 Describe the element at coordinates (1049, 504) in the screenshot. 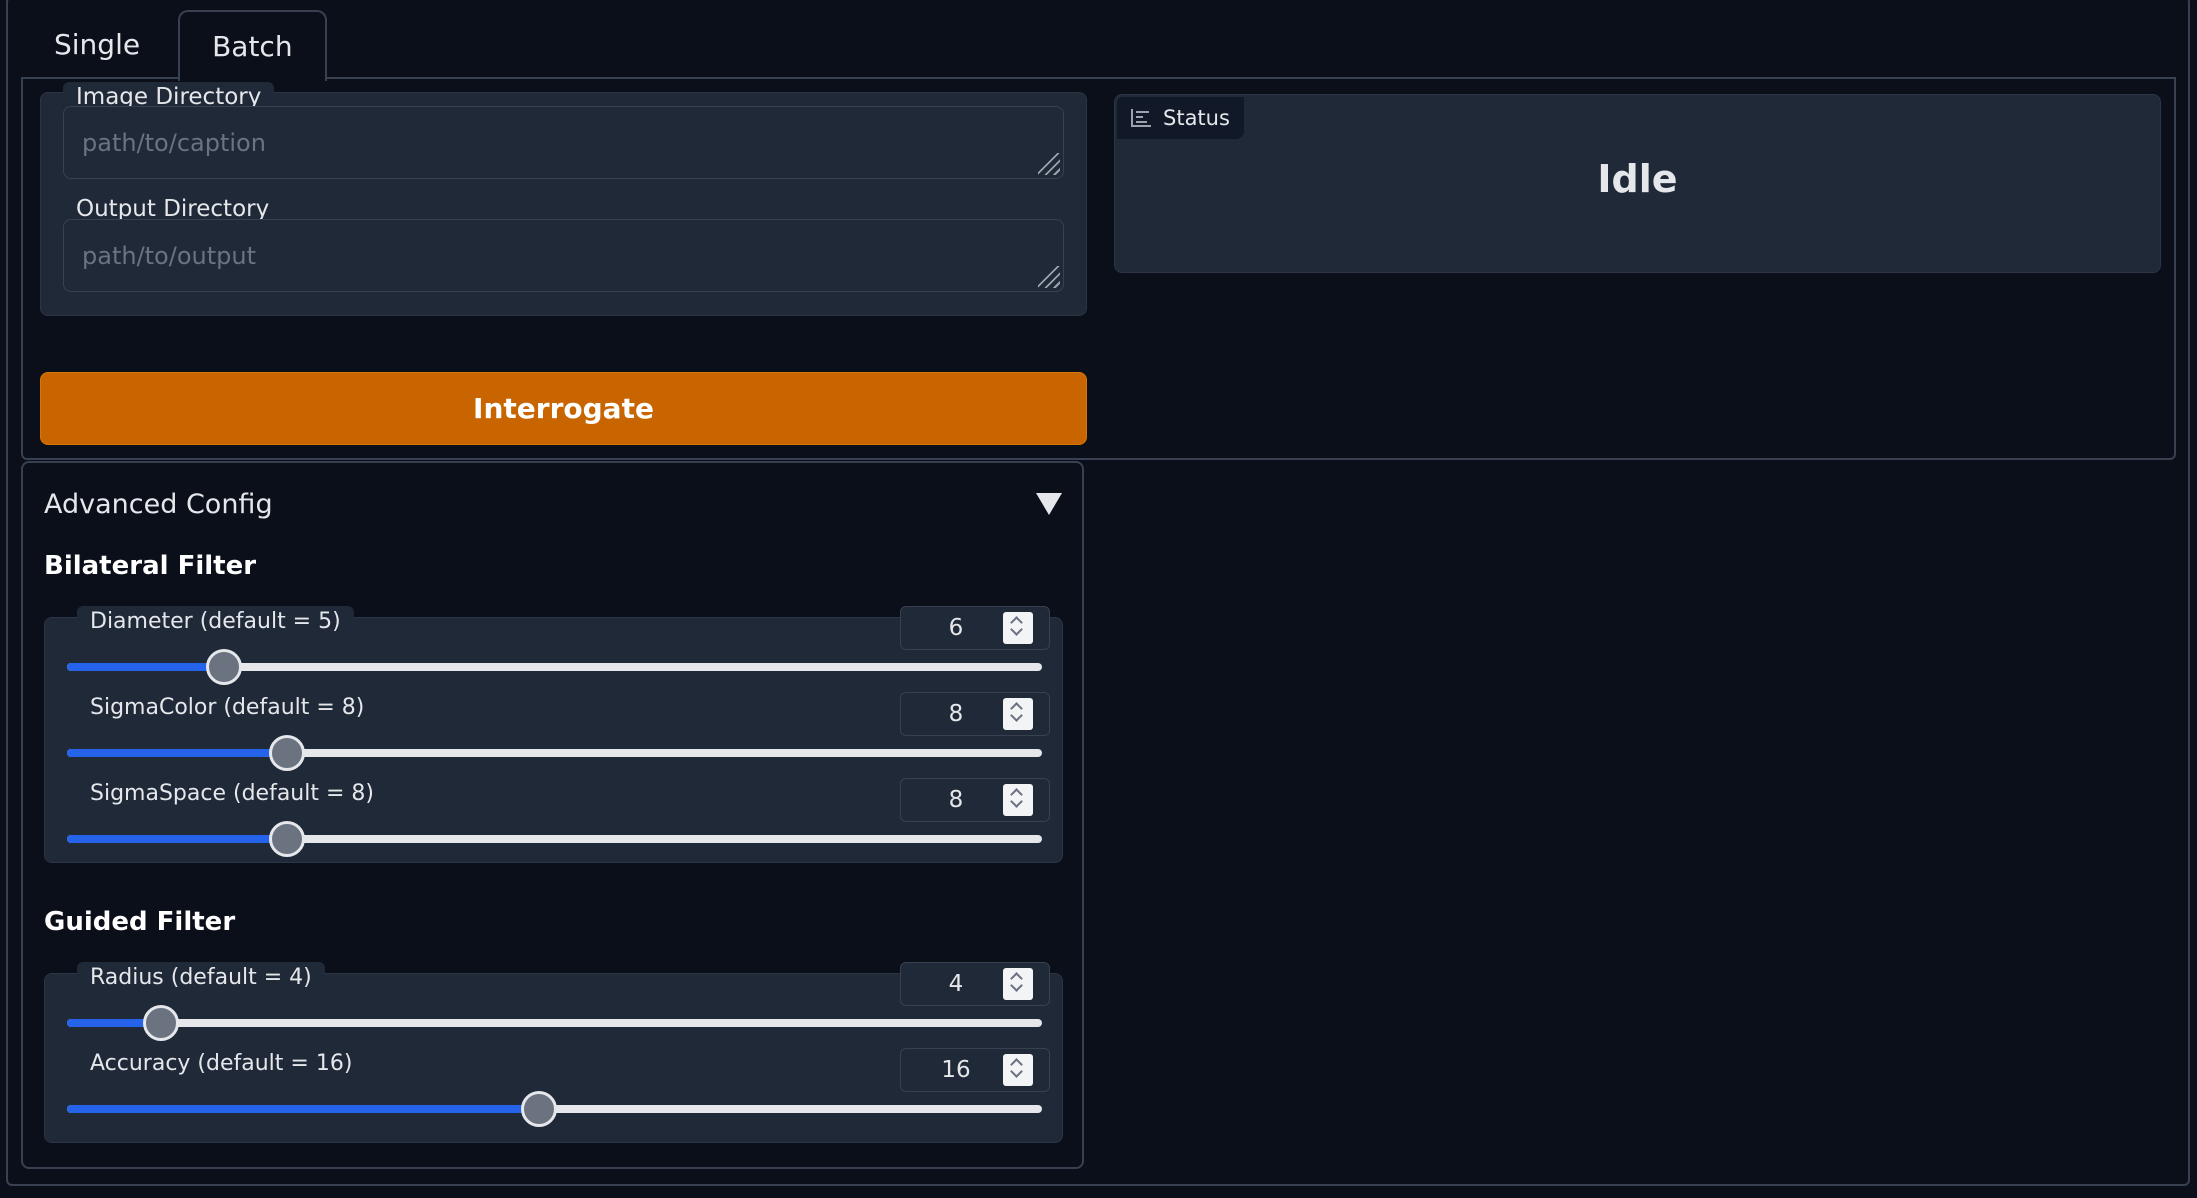

I see `caret-down-icon` at that location.